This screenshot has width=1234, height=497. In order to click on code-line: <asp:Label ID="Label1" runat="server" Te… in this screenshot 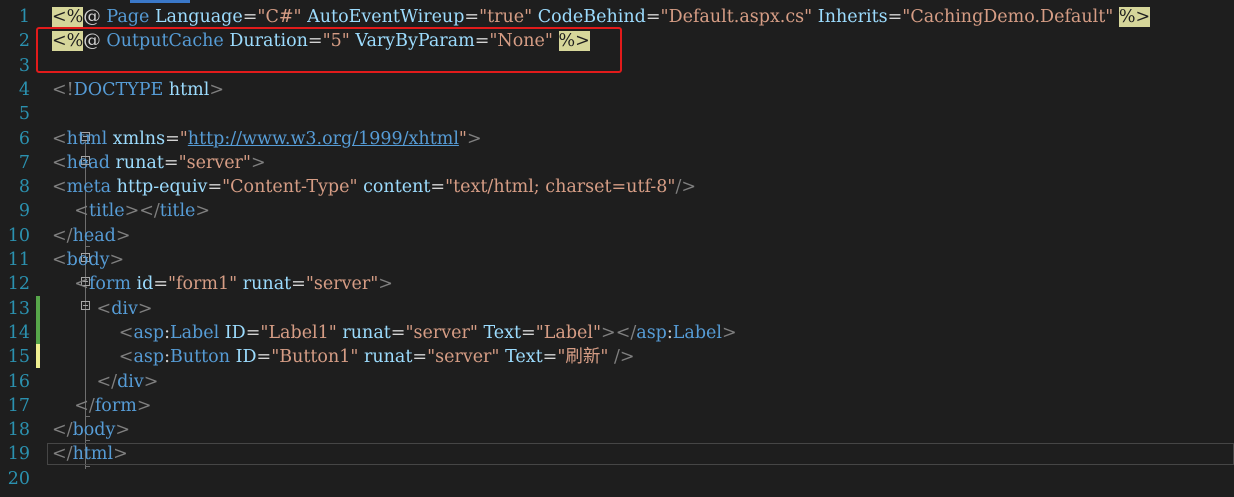, I will do `click(394, 333)`.